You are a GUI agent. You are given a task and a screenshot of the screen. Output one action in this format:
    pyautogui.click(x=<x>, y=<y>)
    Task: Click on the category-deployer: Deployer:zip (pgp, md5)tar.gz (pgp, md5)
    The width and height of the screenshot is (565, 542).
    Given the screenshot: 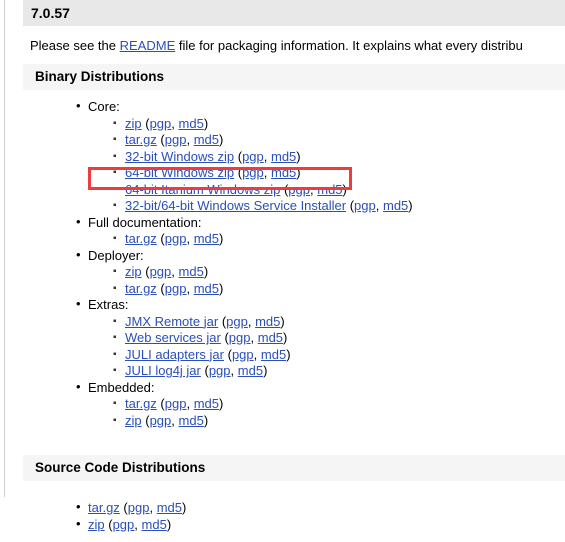 What is the action you would take?
    pyautogui.click(x=282, y=272)
    